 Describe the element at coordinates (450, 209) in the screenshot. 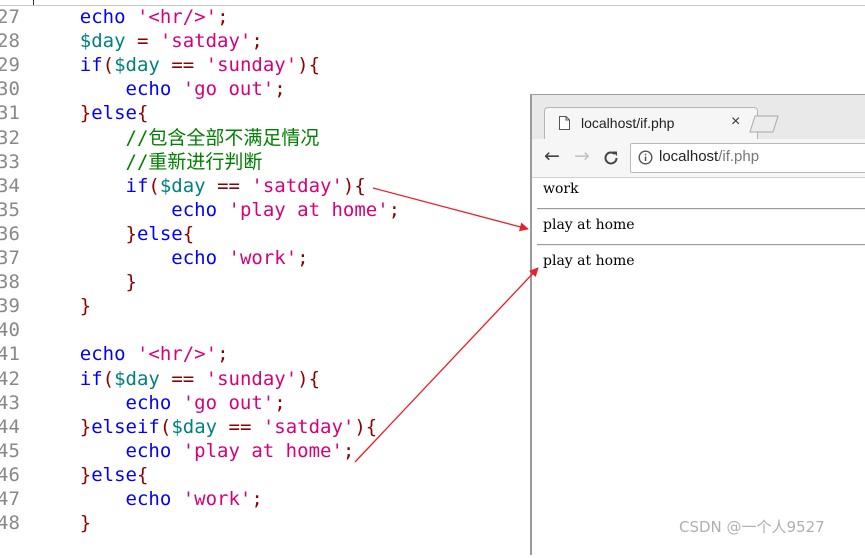

I see `arrow-to-first-result` at that location.